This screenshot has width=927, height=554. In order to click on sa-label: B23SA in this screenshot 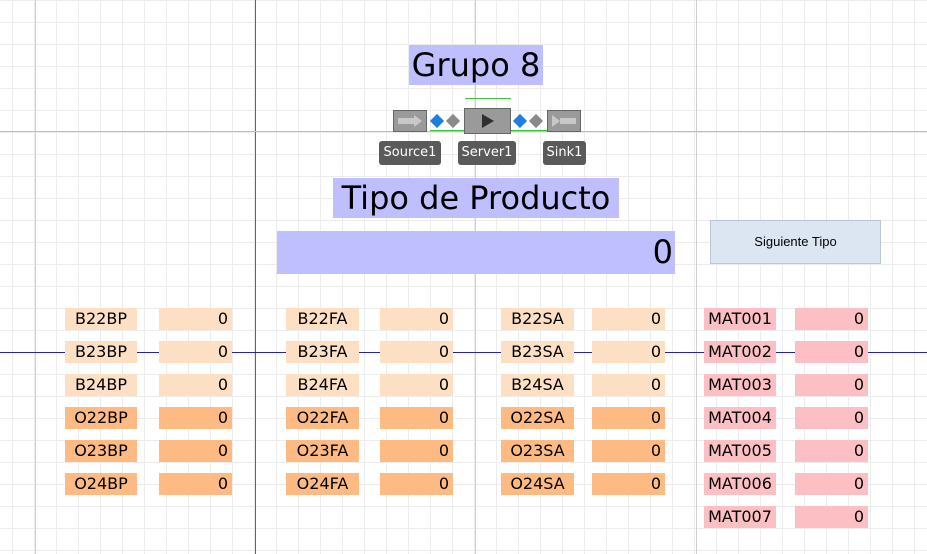, I will do `click(537, 352)`.